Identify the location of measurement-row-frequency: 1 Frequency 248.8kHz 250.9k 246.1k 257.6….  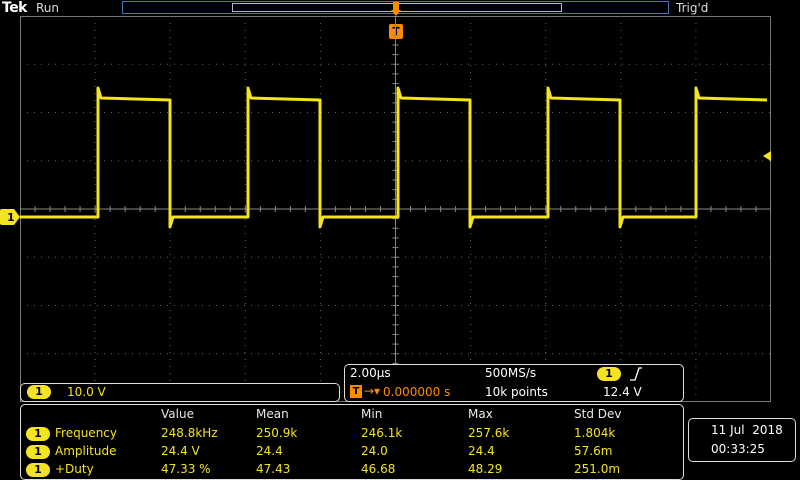
(351, 434).